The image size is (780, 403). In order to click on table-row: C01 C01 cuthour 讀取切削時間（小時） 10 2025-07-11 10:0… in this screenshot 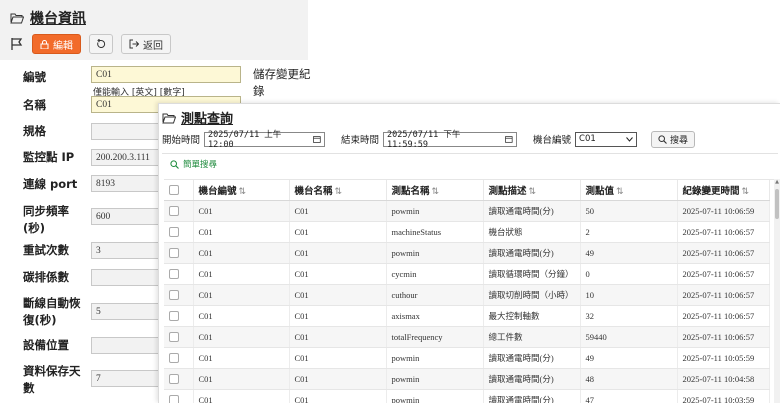, I will do `click(467, 295)`.